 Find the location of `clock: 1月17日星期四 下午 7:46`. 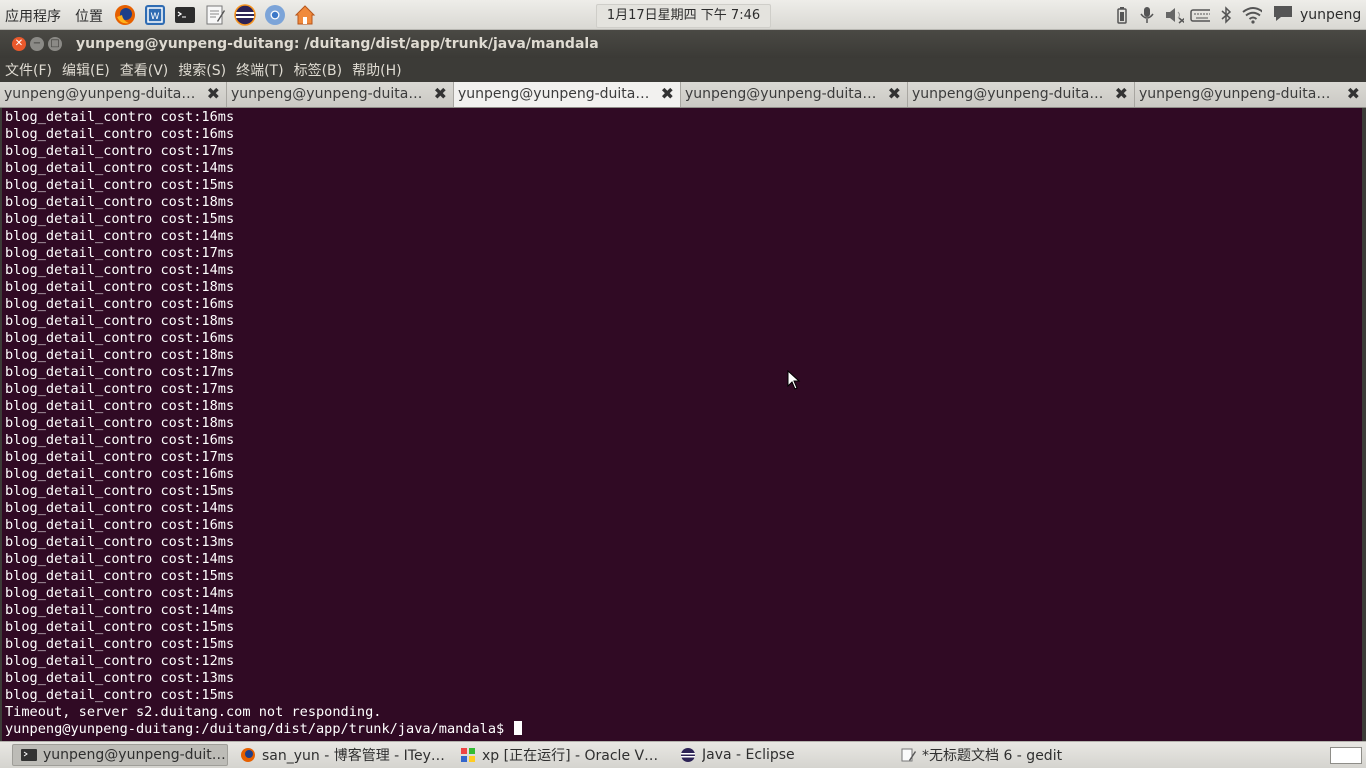

clock: 1月17日星期四 下午 7:46 is located at coordinates (683, 16).